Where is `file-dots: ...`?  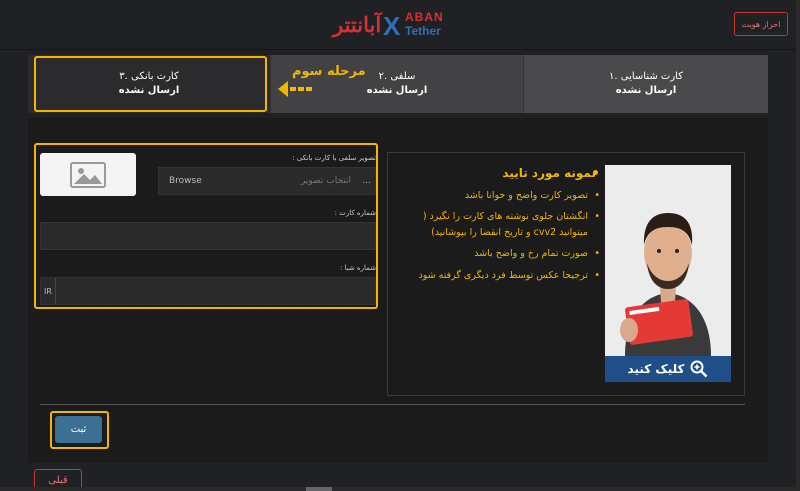
file-dots: ... is located at coordinates (366, 181).